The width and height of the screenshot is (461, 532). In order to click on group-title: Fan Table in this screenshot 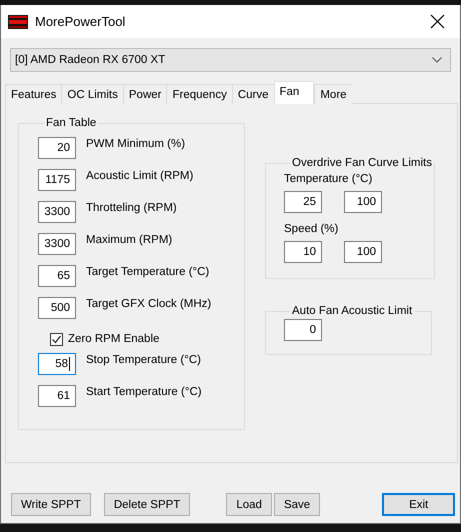, I will do `click(71, 123)`.